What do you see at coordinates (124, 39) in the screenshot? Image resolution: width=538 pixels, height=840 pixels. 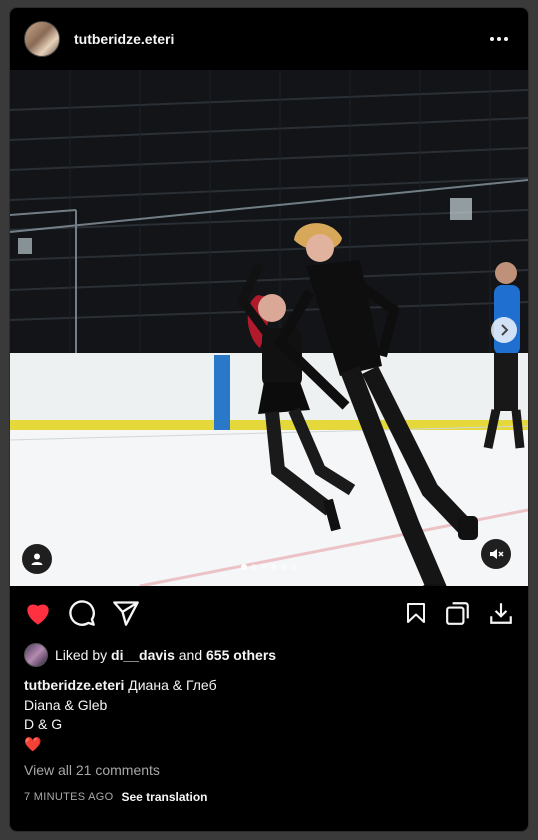 I see `author-username: tutberidze.eteri` at bounding box center [124, 39].